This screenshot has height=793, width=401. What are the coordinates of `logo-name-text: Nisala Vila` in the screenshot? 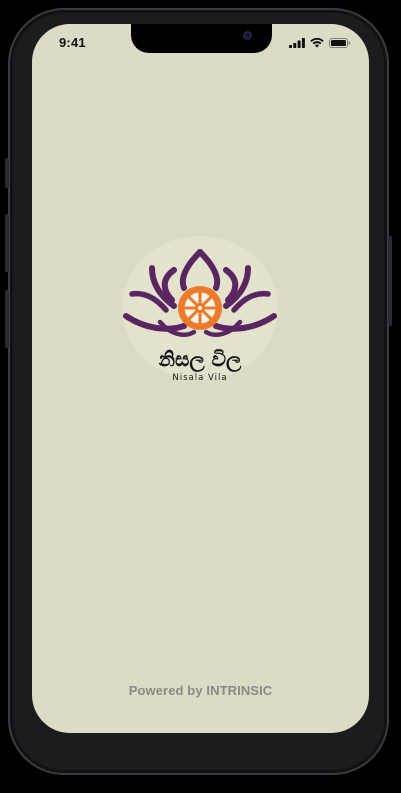 It's located at (199, 378).